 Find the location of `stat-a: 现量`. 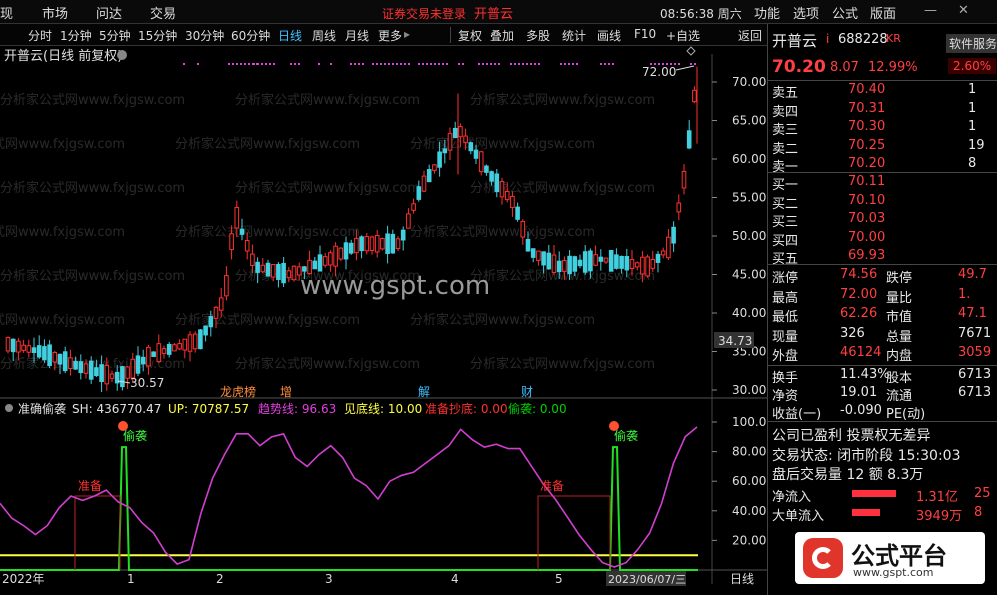

stat-a: 现量 is located at coordinates (785, 337).